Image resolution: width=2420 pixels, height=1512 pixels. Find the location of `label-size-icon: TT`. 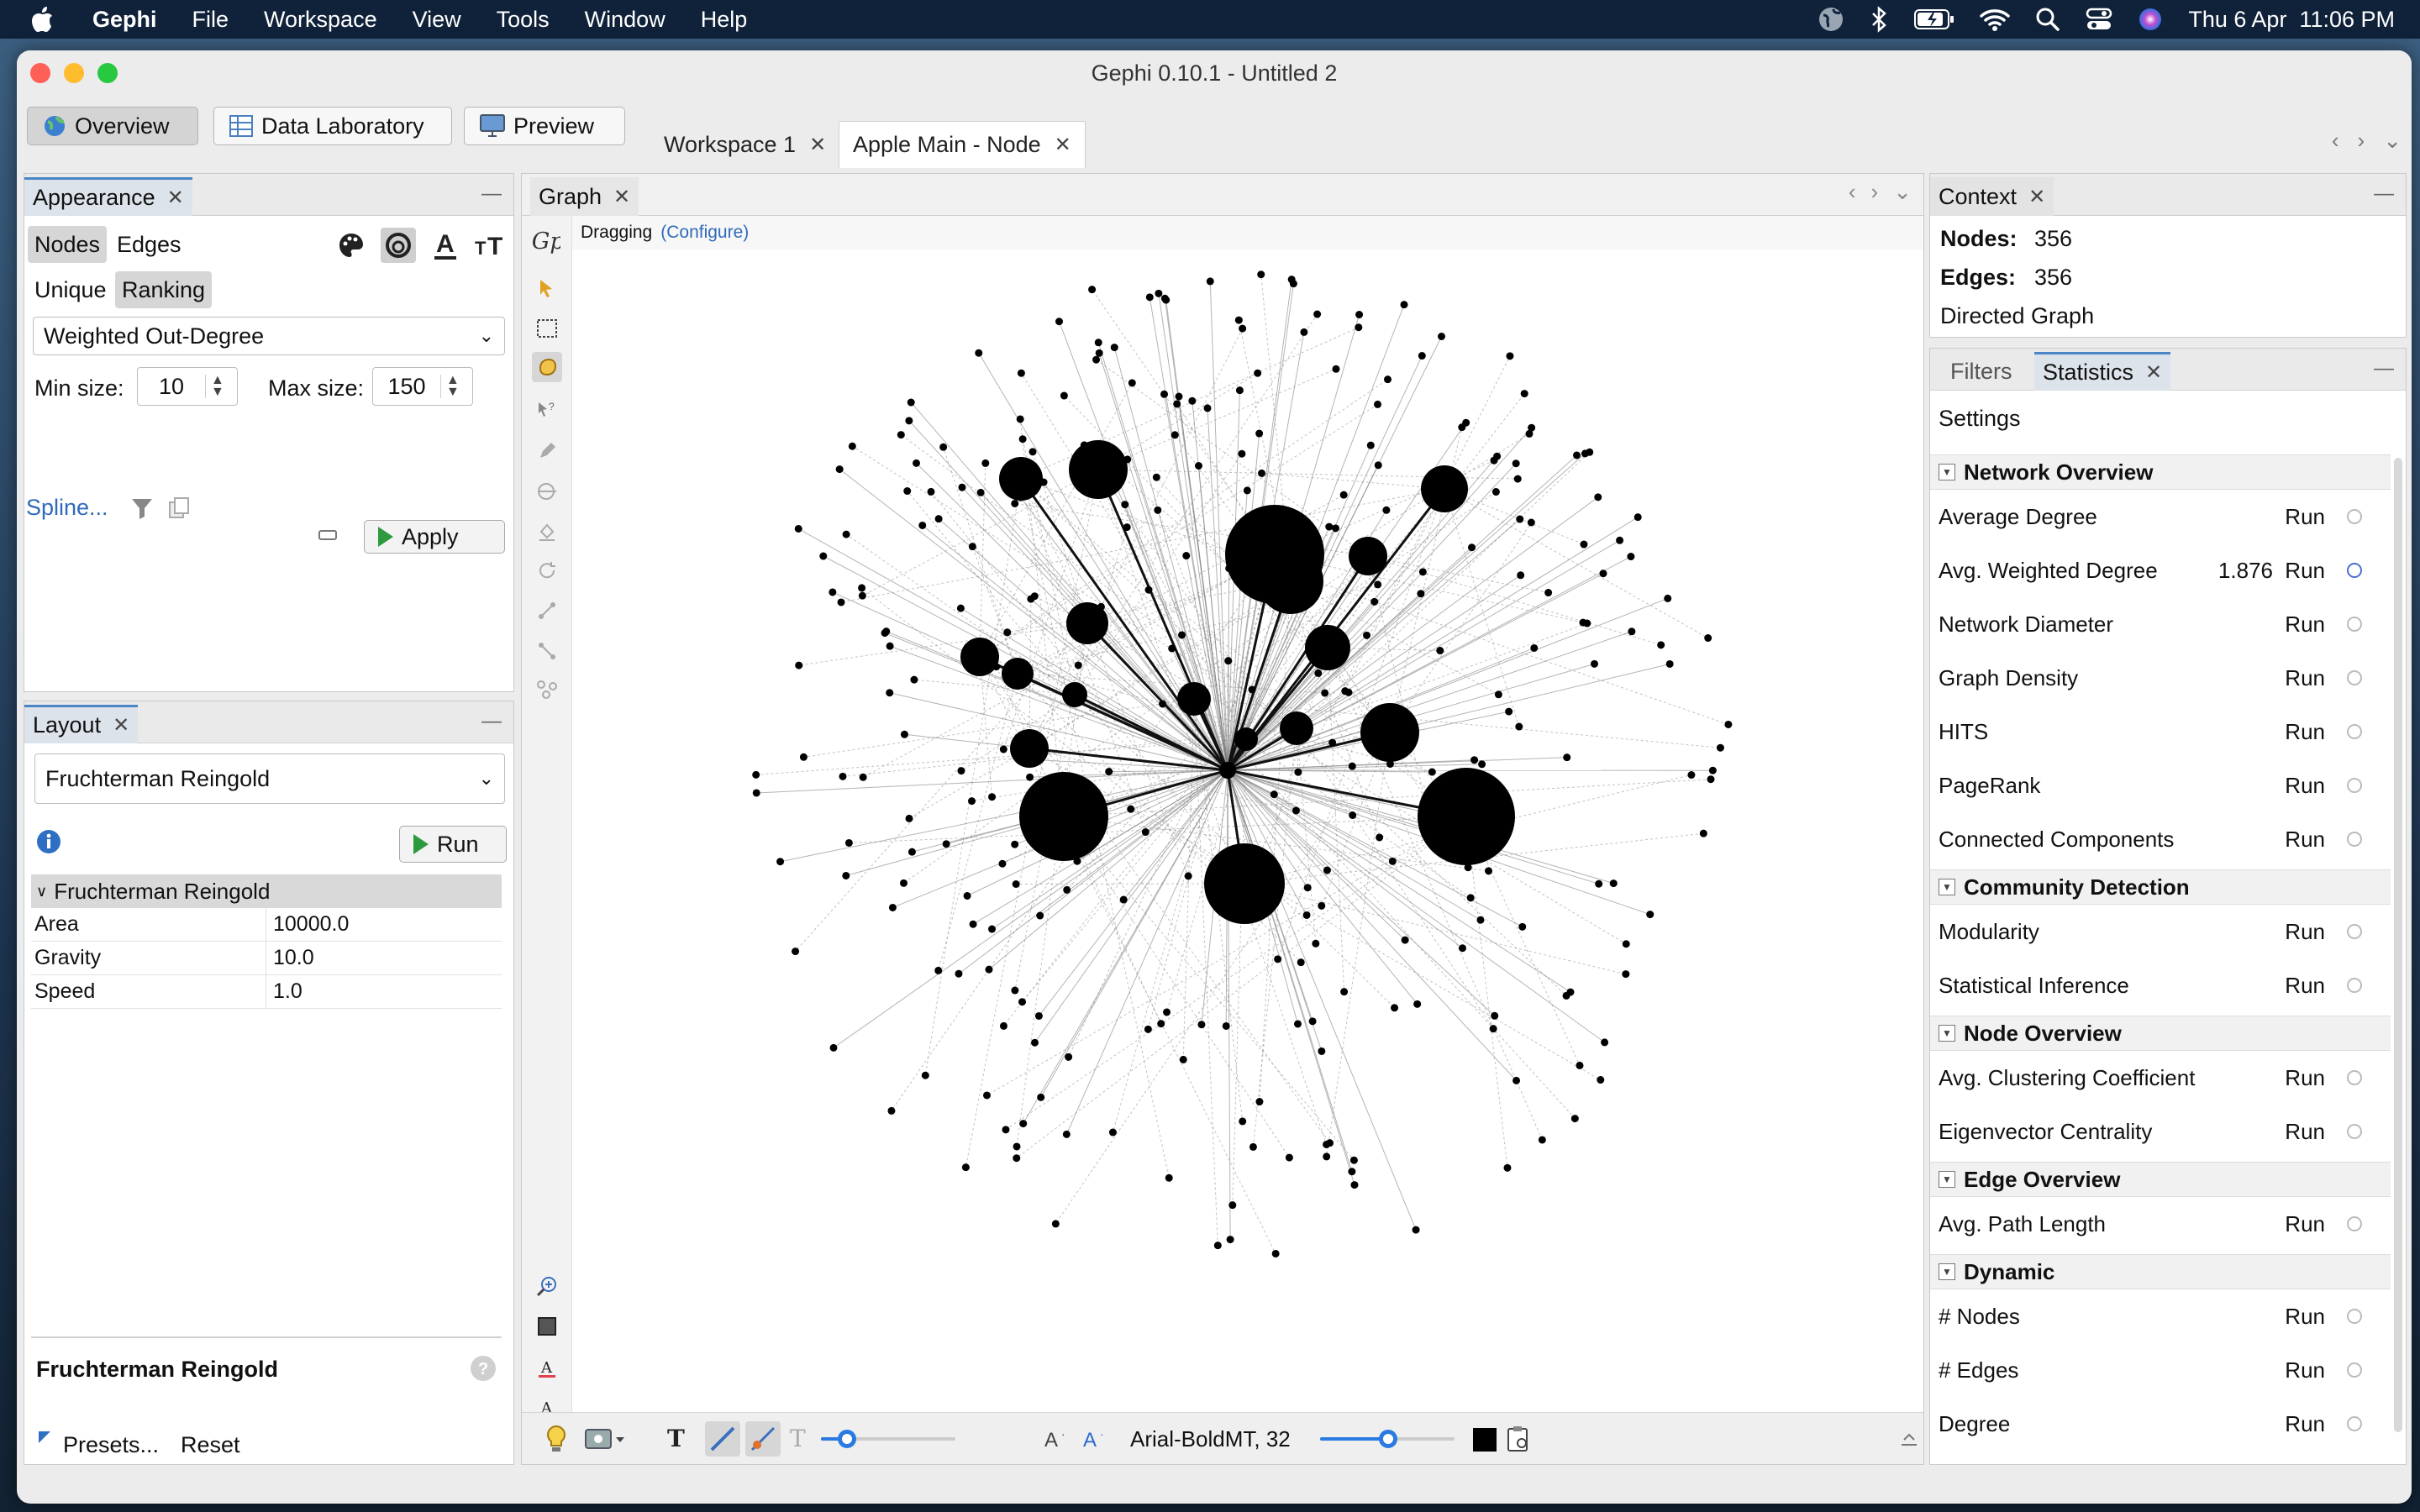

label-size-icon: TT is located at coordinates (490, 245).